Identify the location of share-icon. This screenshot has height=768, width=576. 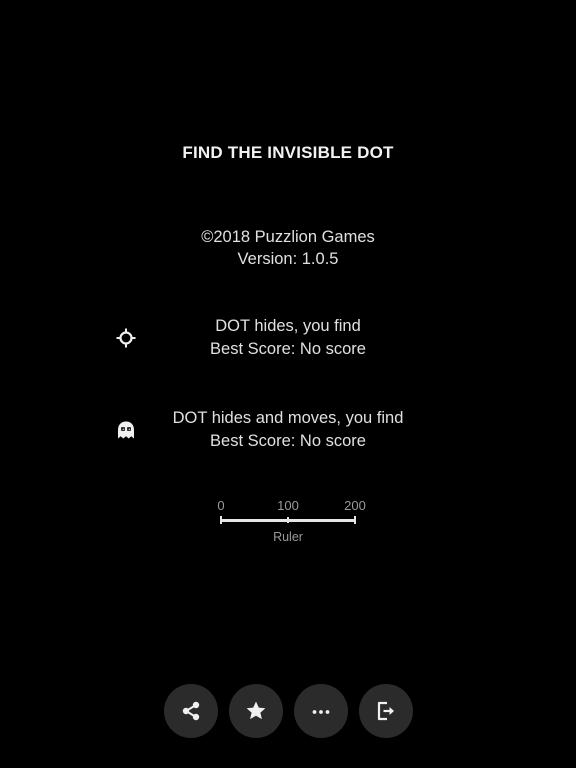
(191, 711).